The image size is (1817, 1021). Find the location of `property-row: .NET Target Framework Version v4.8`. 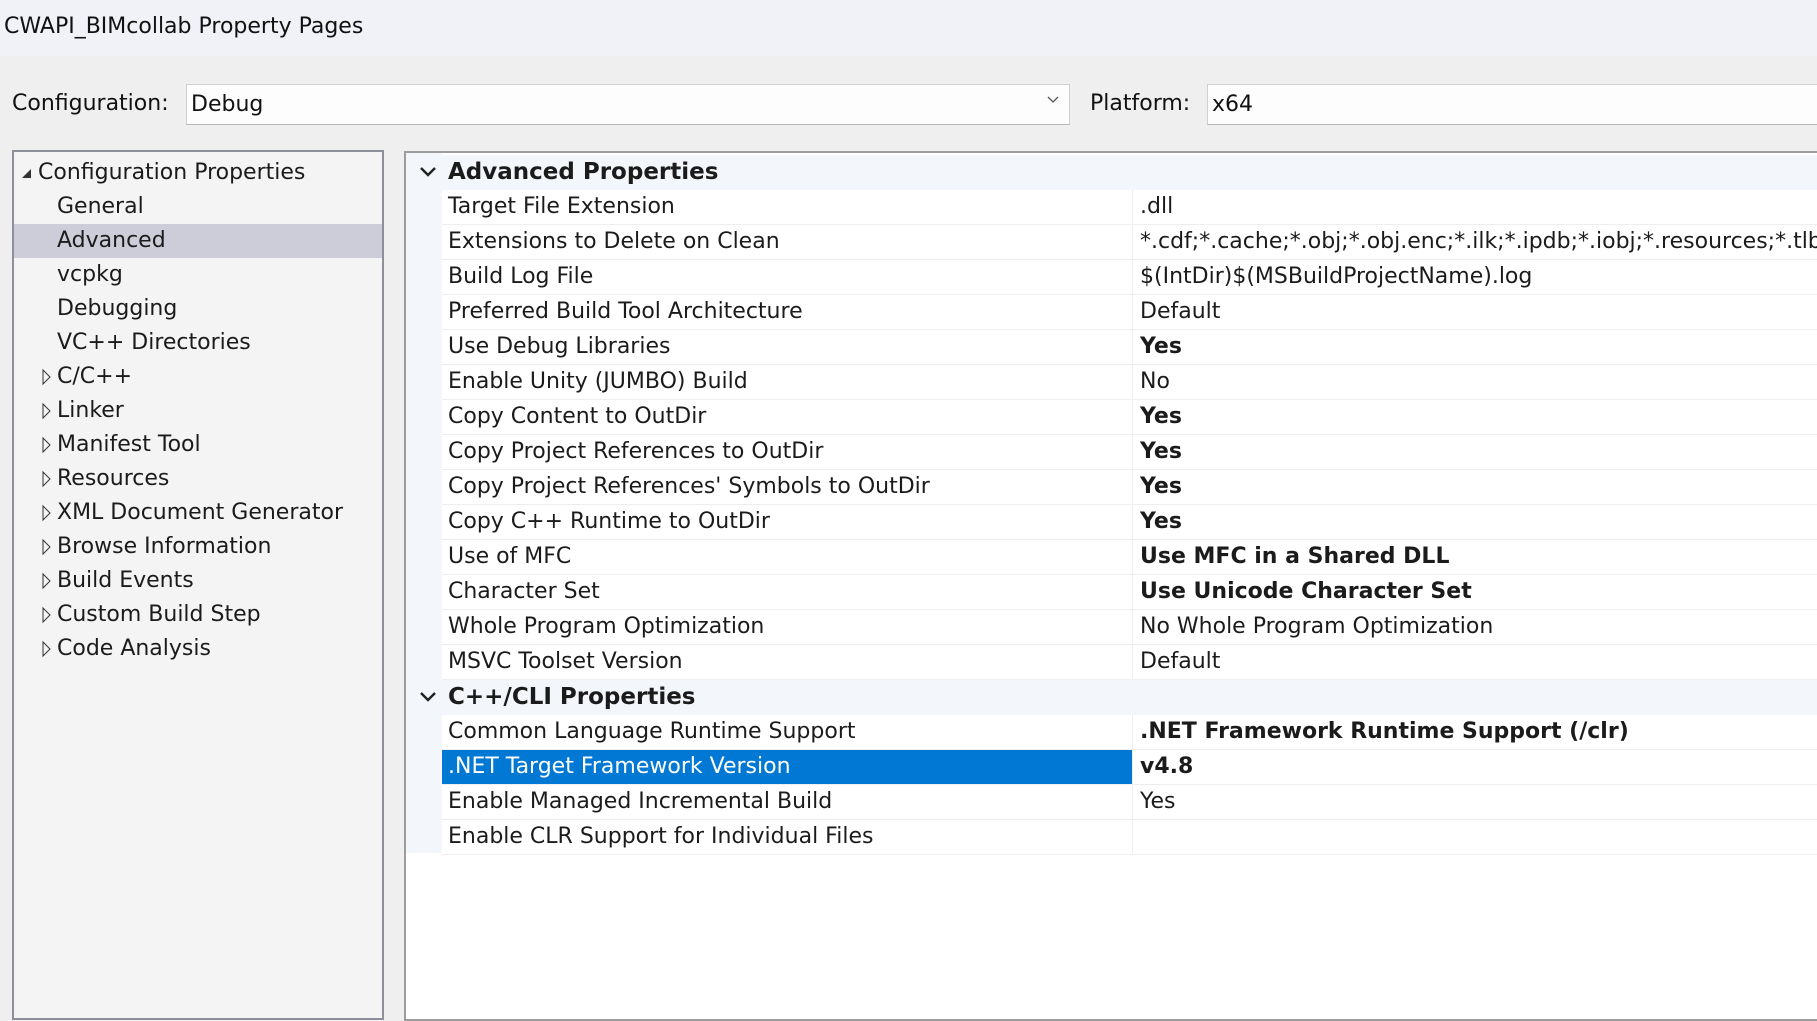

property-row: .NET Target Framework Version v4.8 is located at coordinates (1129, 767).